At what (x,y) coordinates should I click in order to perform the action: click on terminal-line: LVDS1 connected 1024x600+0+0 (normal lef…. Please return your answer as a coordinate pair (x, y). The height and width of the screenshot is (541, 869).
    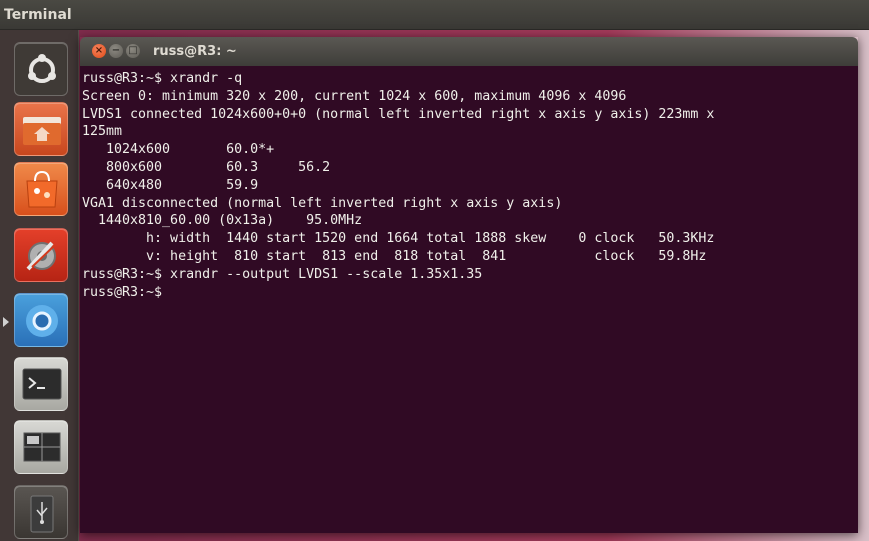
    Looking at the image, I should click on (398, 114).